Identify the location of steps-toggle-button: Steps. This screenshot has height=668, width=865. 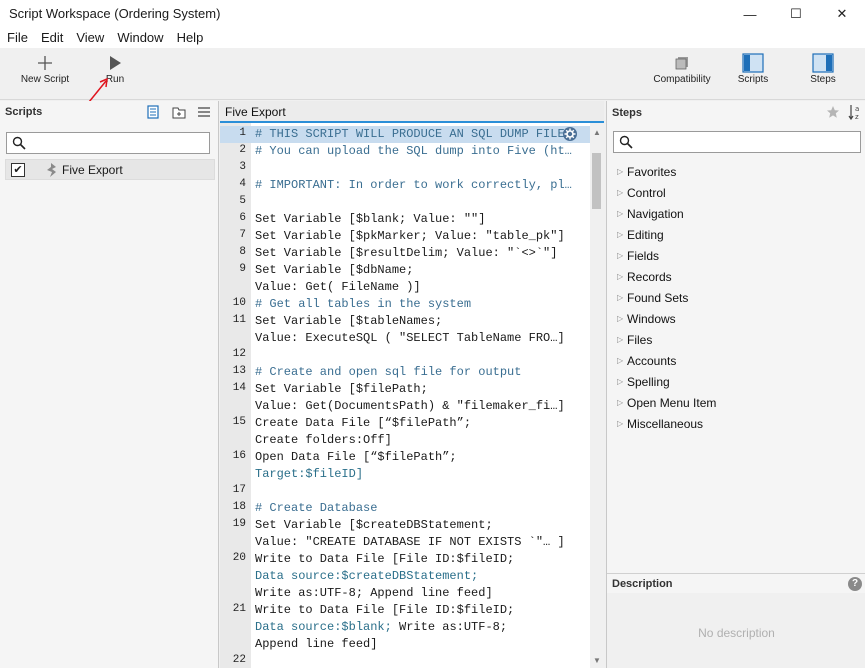
(823, 68).